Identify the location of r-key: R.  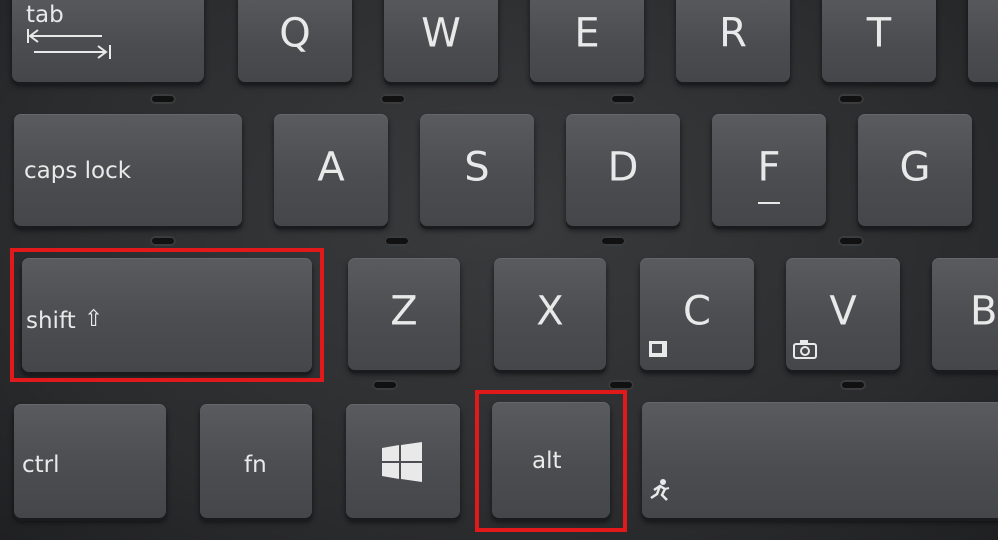
(733, 41).